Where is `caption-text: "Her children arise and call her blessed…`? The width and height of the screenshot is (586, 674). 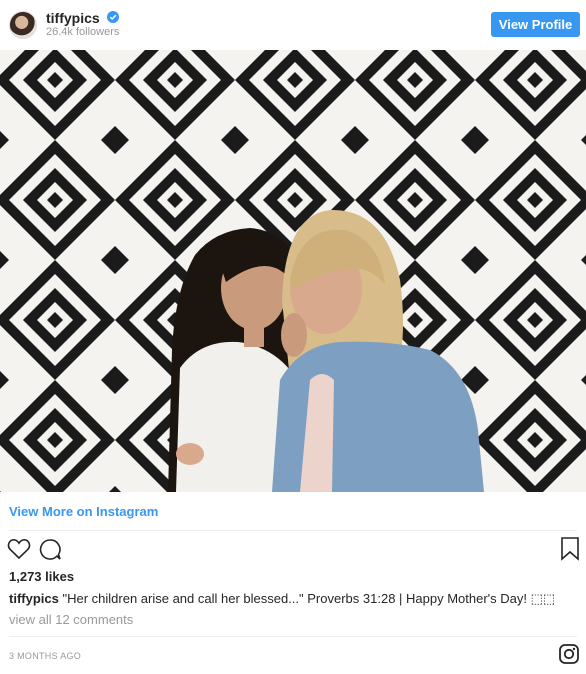
caption-text: "Her children arise and call her blessed… is located at coordinates (309, 598).